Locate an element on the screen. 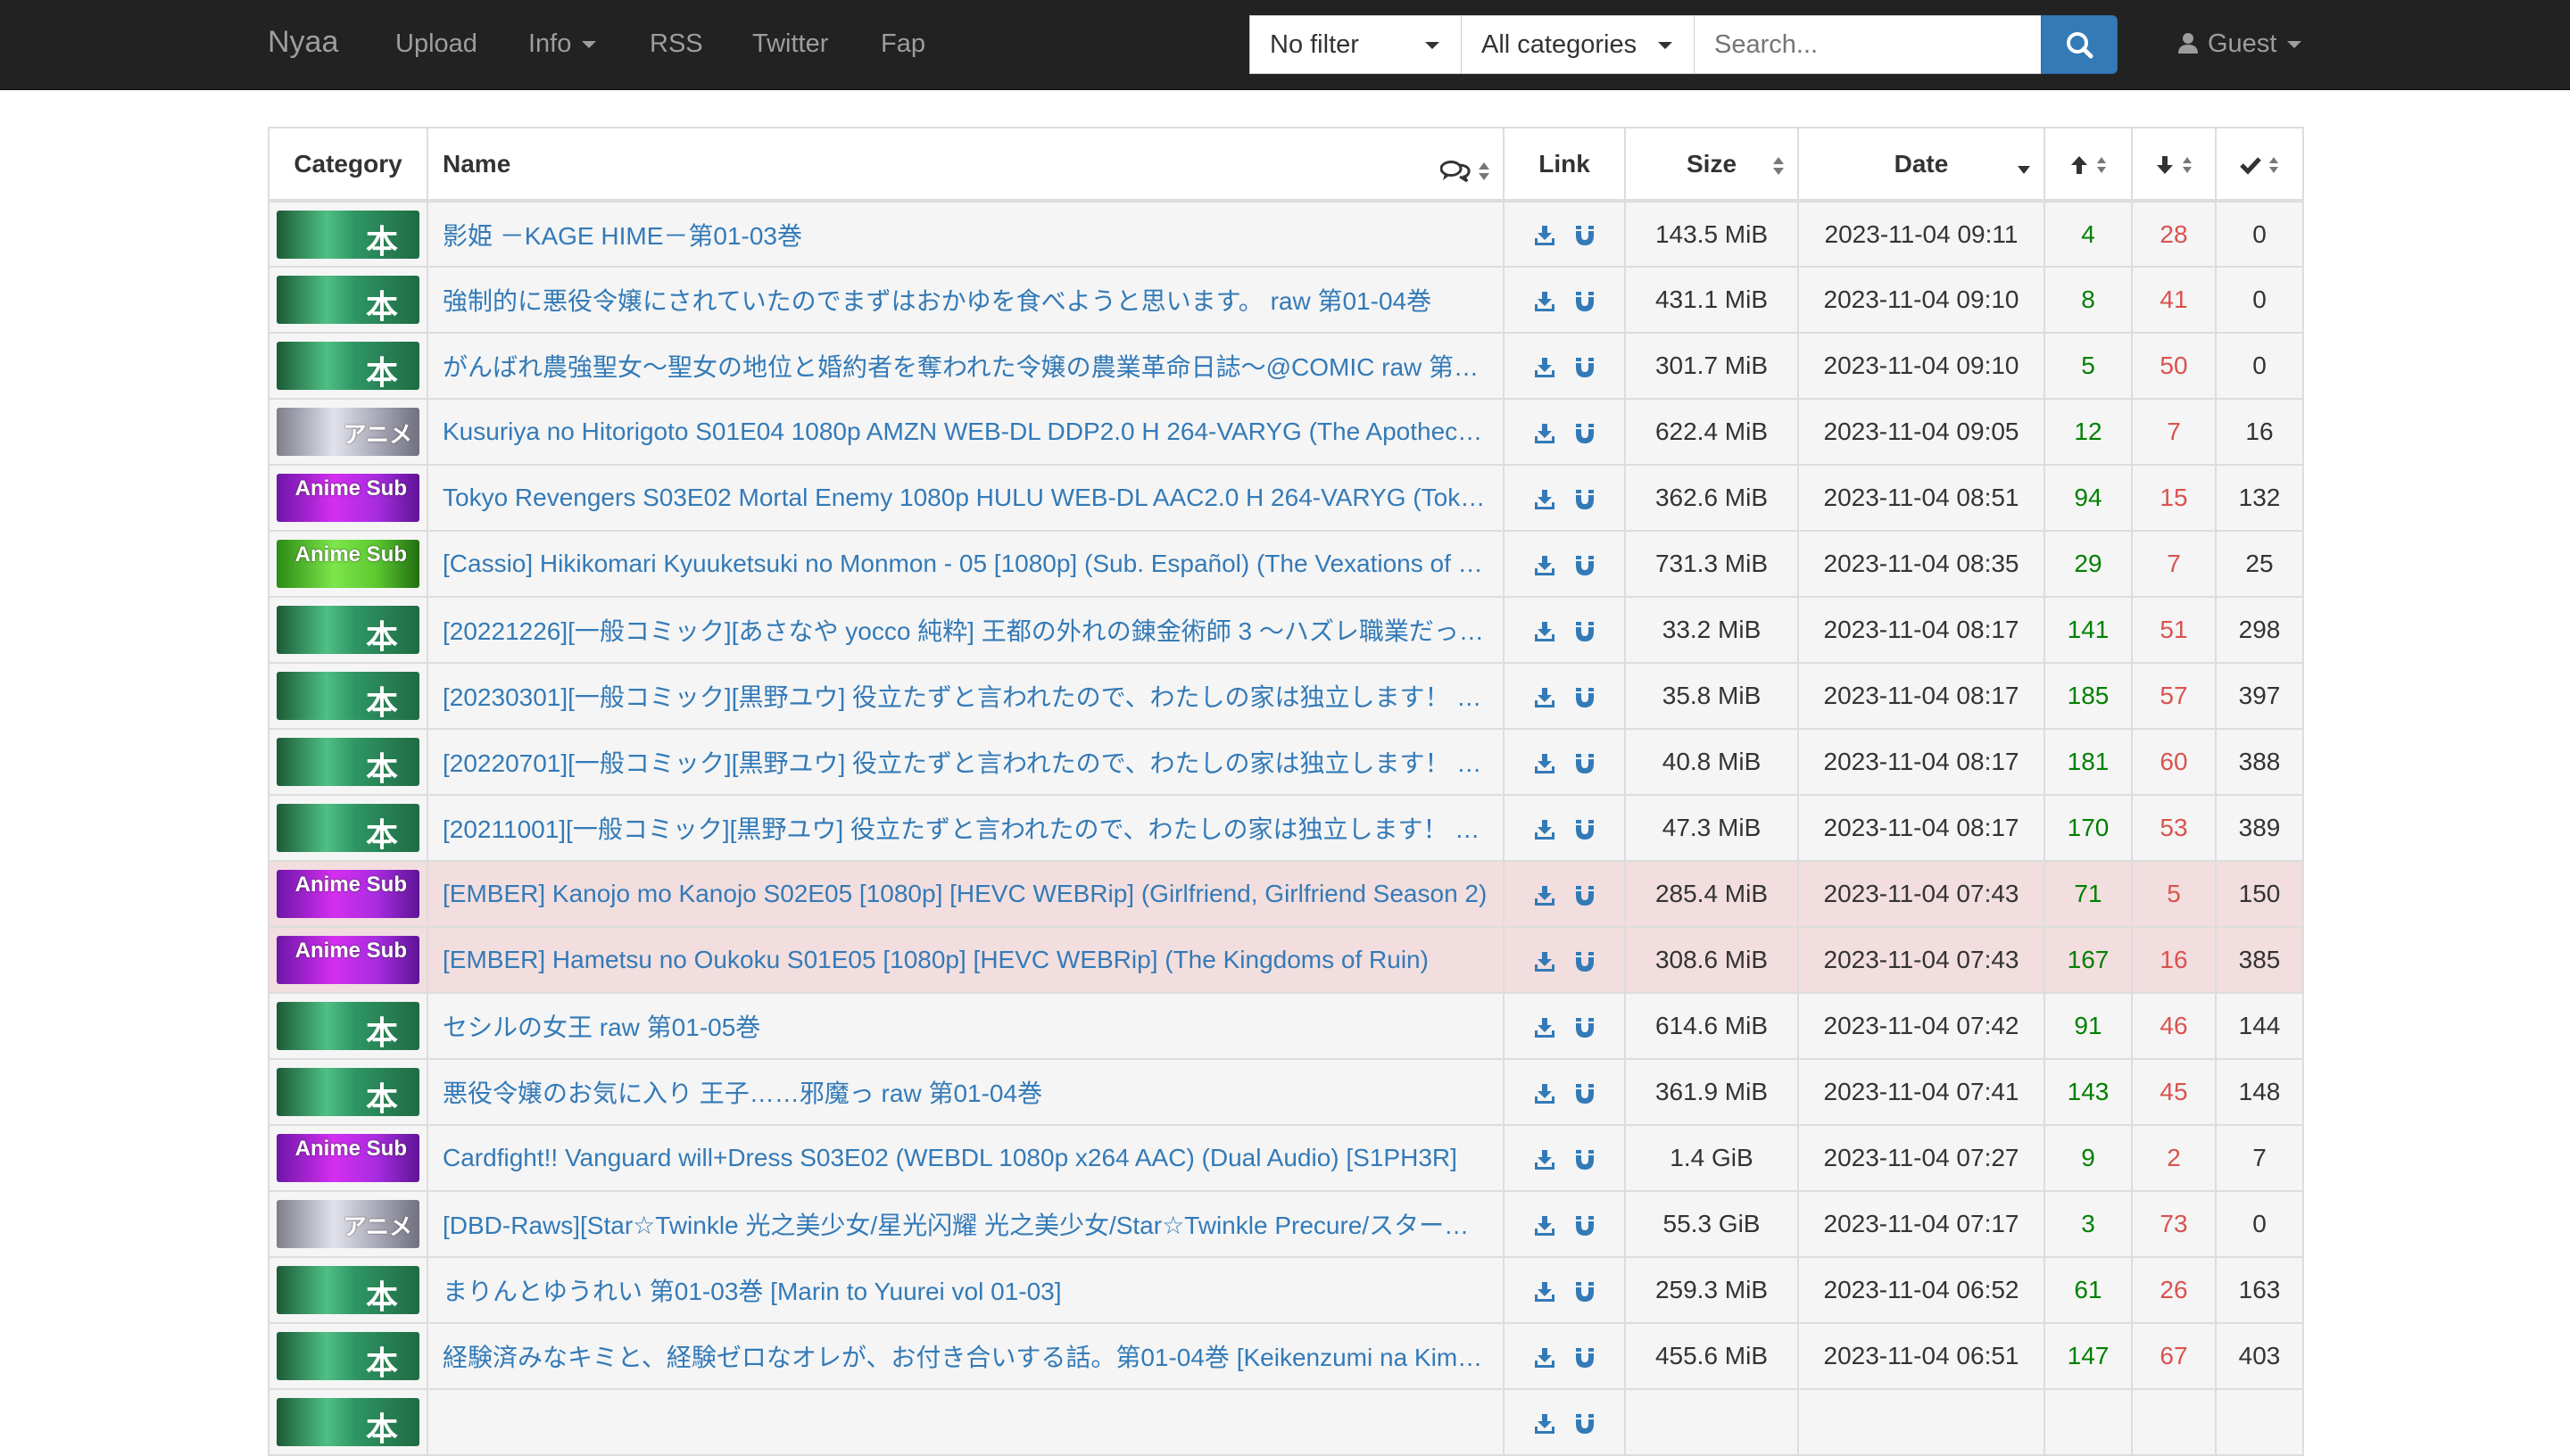 Image resolution: width=2570 pixels, height=1456 pixels. leechers-cell: 60 is located at coordinates (2174, 762).